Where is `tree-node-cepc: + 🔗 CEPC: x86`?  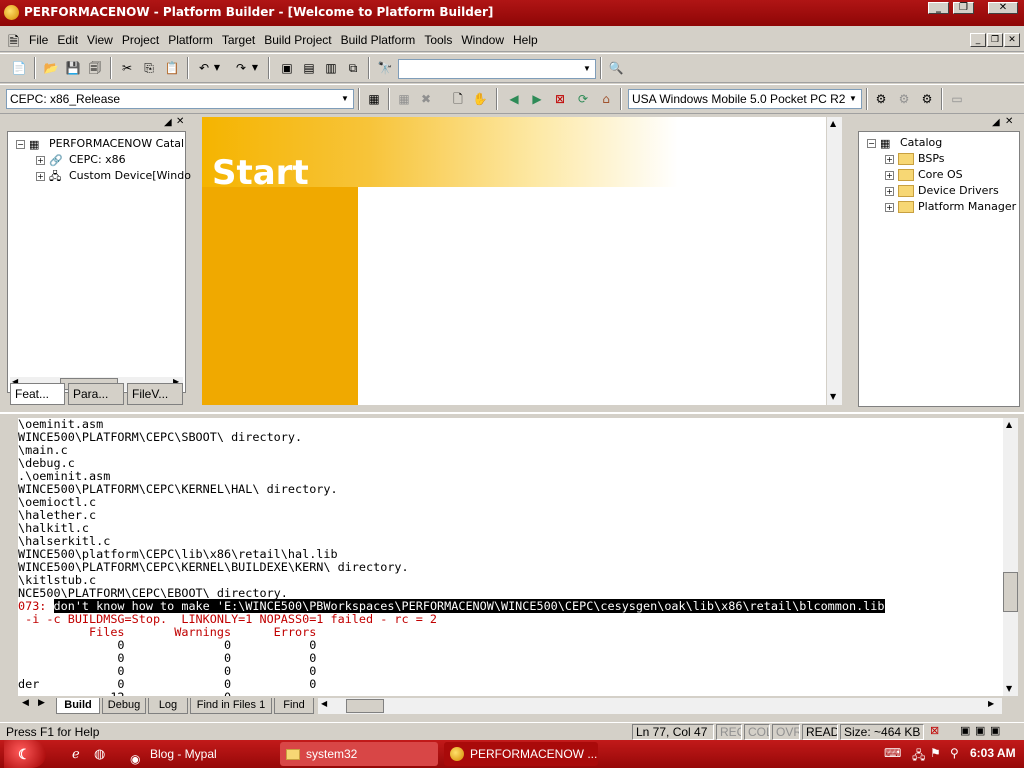 tree-node-cepc: + 🔗 CEPC: x86 is located at coordinates (81, 160).